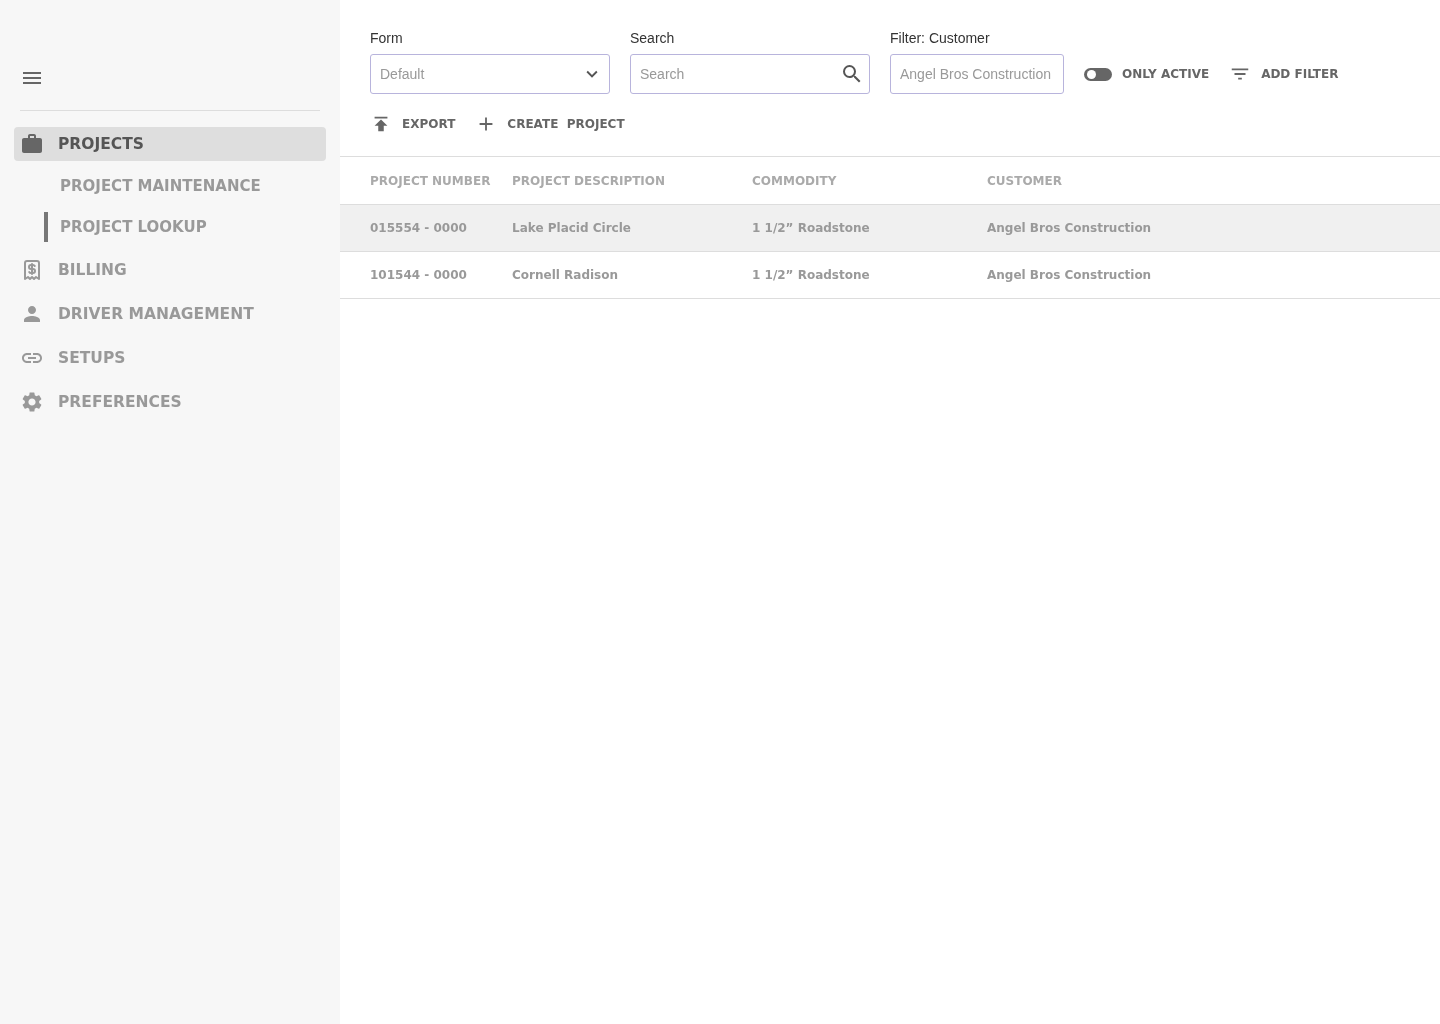  I want to click on table-cell-text: Lake Placid Circle, so click(572, 228).